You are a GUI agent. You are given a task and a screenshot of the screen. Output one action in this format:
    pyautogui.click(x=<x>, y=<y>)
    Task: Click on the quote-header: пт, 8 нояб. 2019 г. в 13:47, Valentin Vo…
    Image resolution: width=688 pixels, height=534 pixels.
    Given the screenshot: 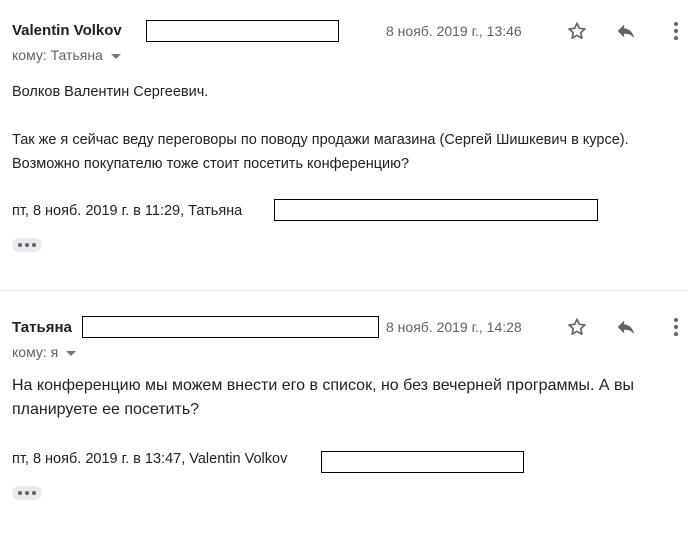 What is the action you would take?
    pyautogui.click(x=150, y=459)
    